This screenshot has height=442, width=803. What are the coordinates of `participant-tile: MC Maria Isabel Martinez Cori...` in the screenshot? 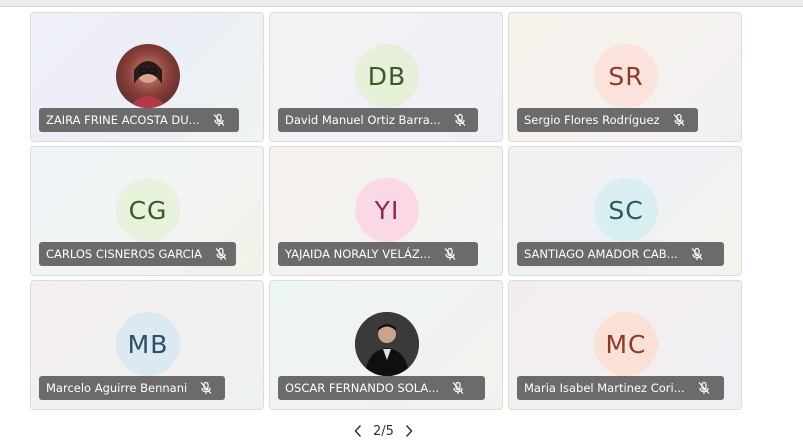 It's located at (625, 345).